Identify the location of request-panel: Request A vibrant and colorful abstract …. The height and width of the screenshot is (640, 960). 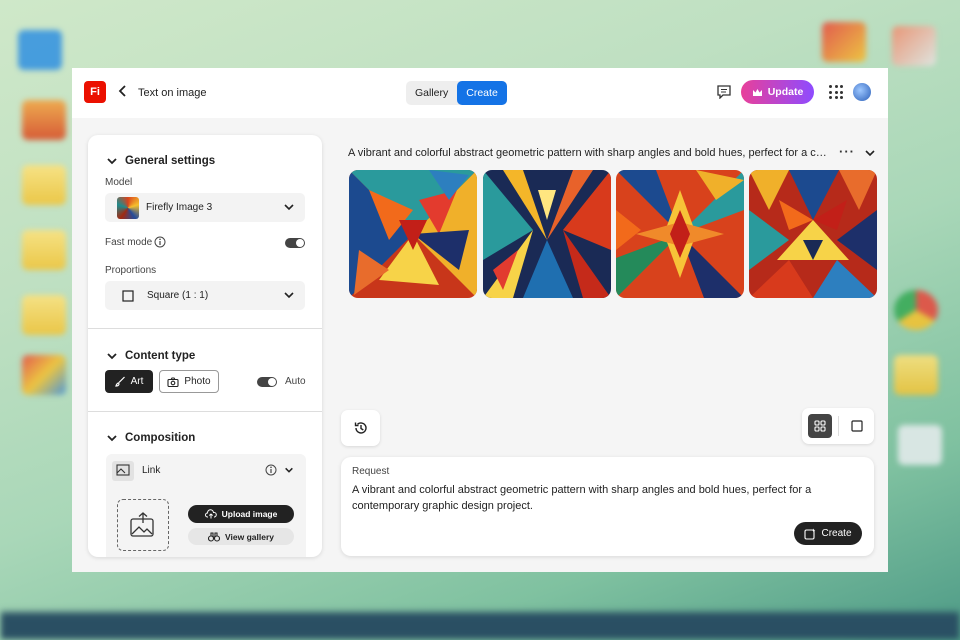
(607, 506).